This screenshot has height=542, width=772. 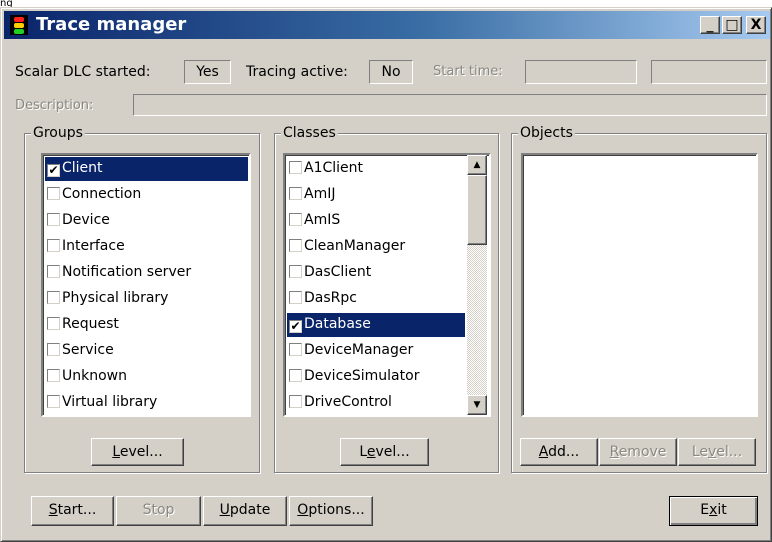 What do you see at coordinates (146, 195) in the screenshot?
I see `groups-item-connection: Connection` at bounding box center [146, 195].